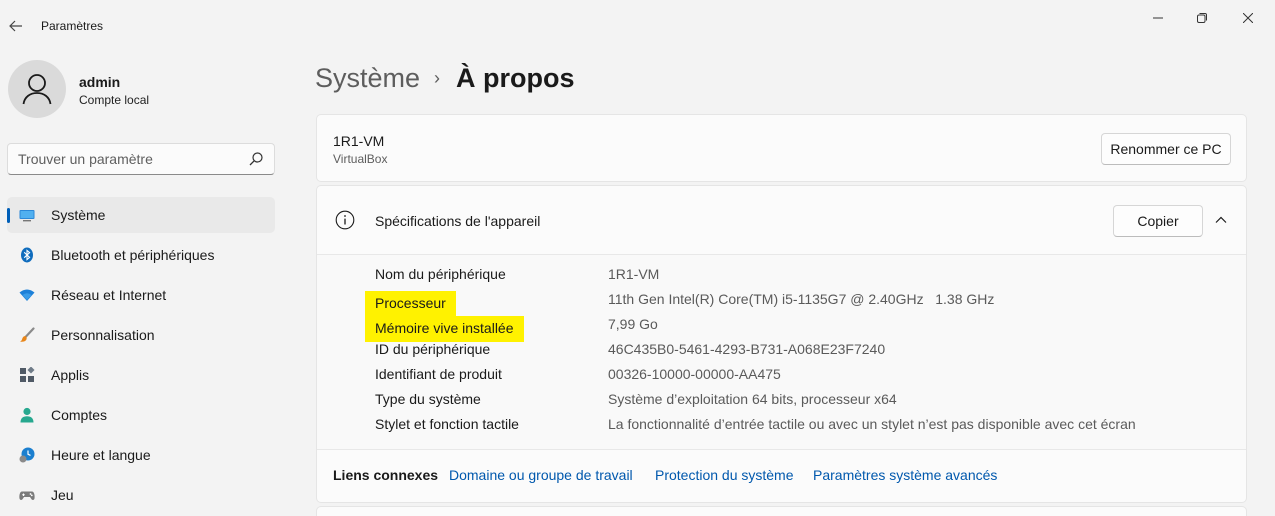 Image resolution: width=1275 pixels, height=516 pixels. What do you see at coordinates (100, 82) in the screenshot?
I see `user-name: admin` at bounding box center [100, 82].